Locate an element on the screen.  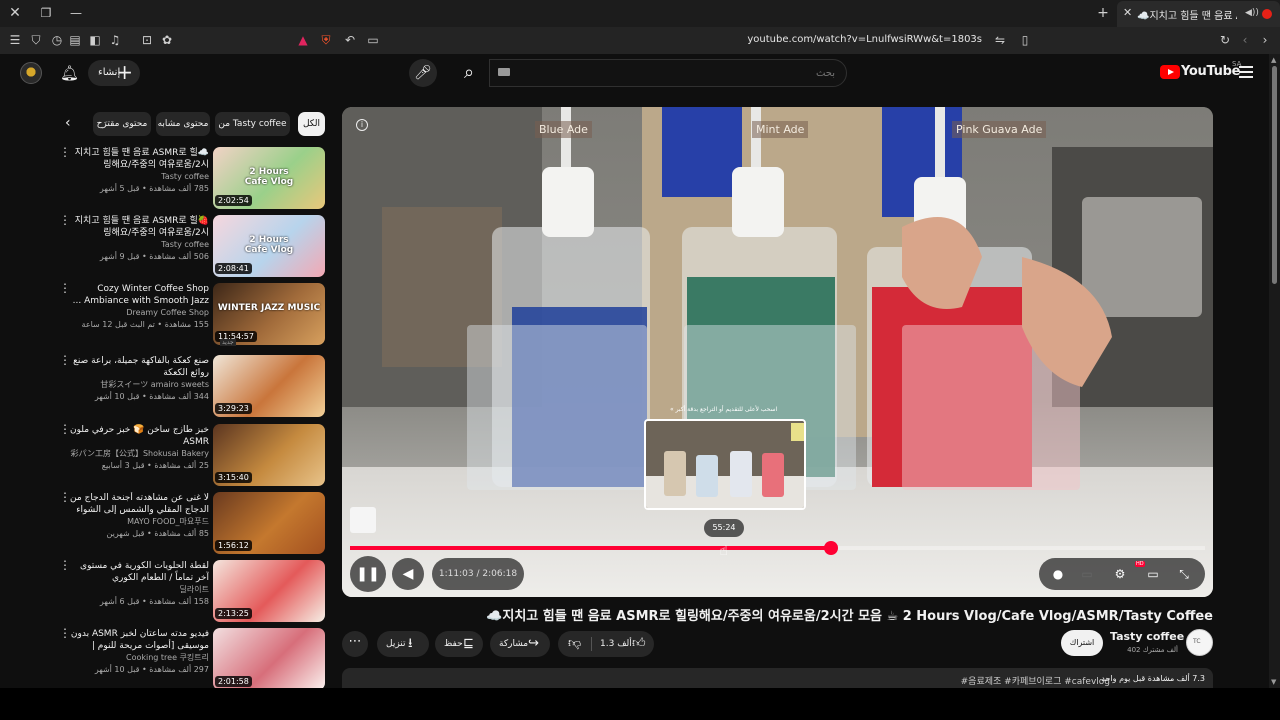
recommendation-channel: Cooking tree 쿠킹트리 is located at coordinates (139, 658).